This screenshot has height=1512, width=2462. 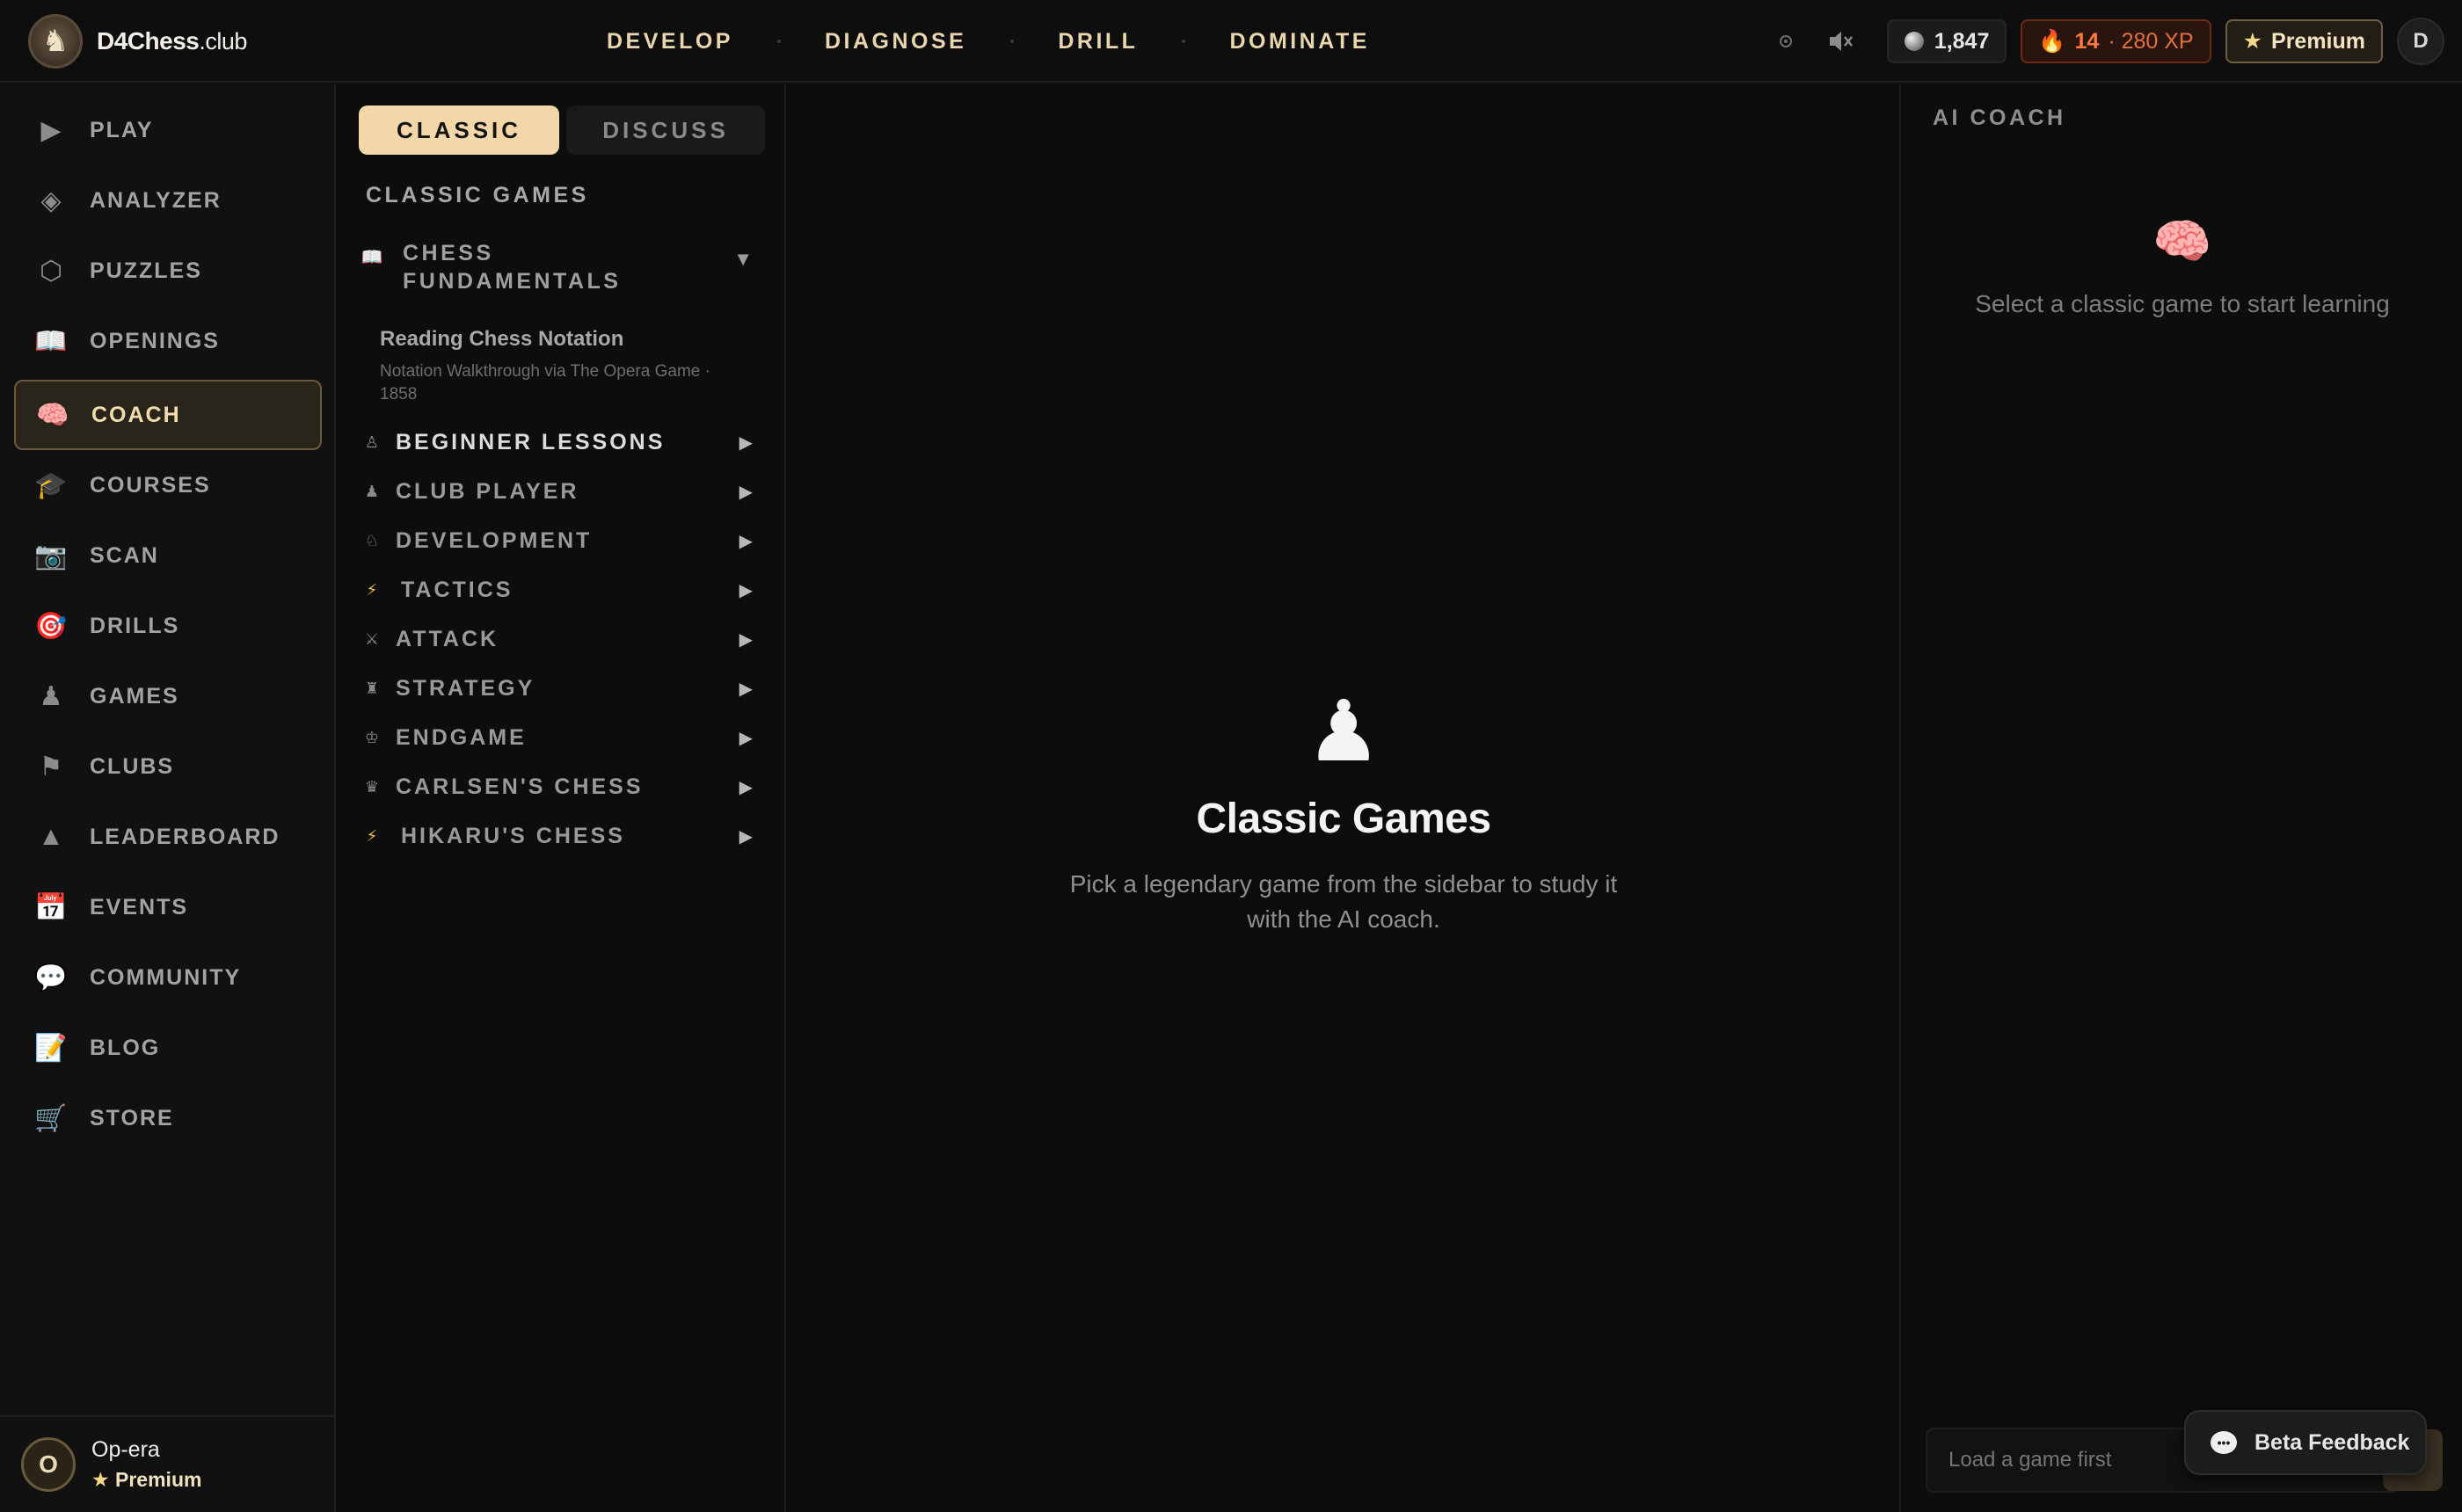 What do you see at coordinates (459, 130) in the screenshot?
I see `tab-classic: CLASSIC` at bounding box center [459, 130].